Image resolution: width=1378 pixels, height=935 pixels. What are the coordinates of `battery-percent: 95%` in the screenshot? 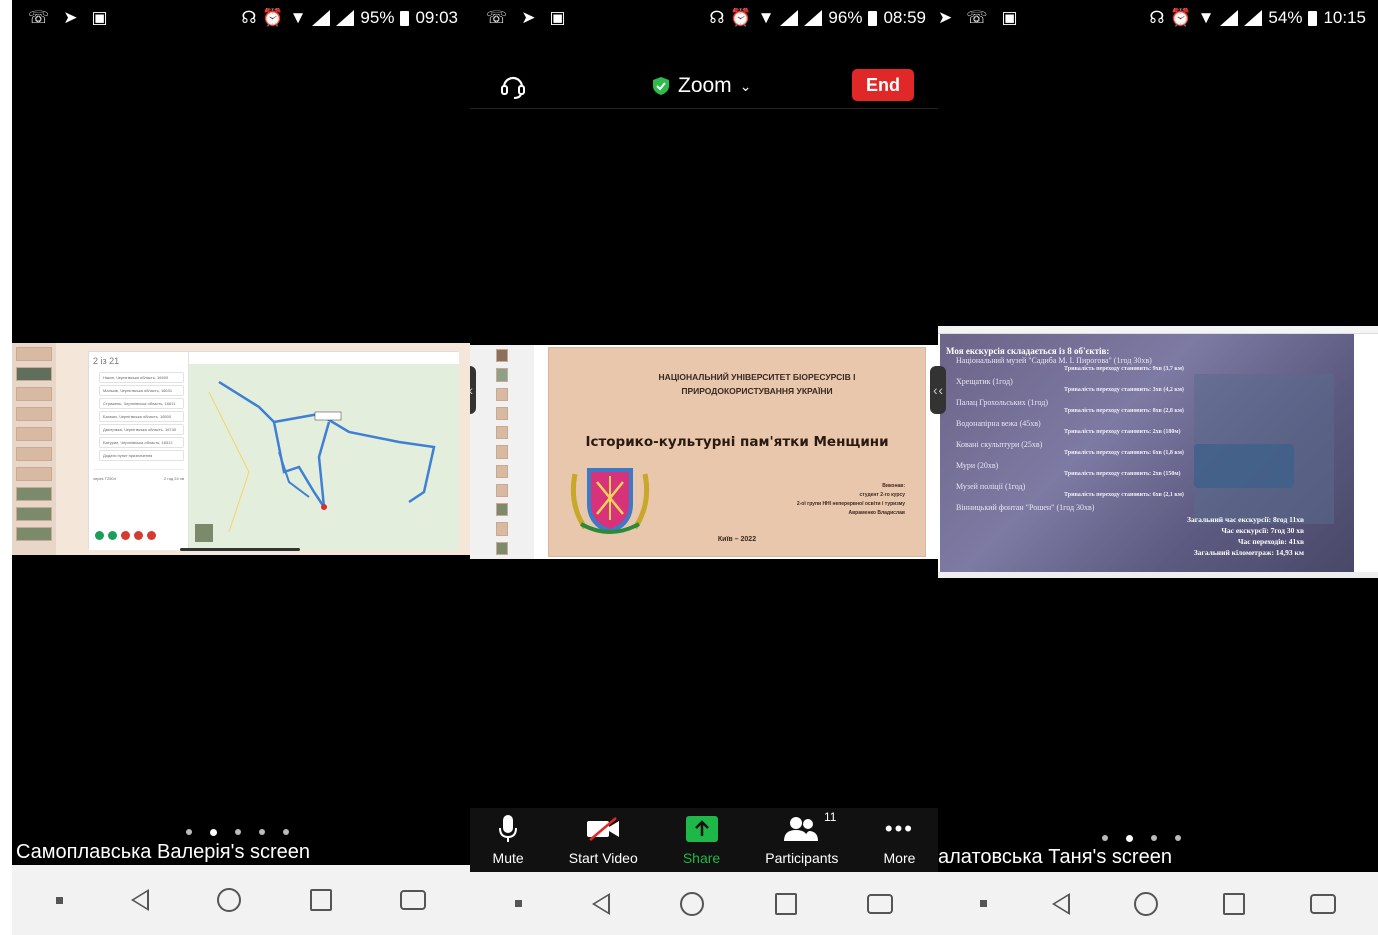 It's located at (377, 17).